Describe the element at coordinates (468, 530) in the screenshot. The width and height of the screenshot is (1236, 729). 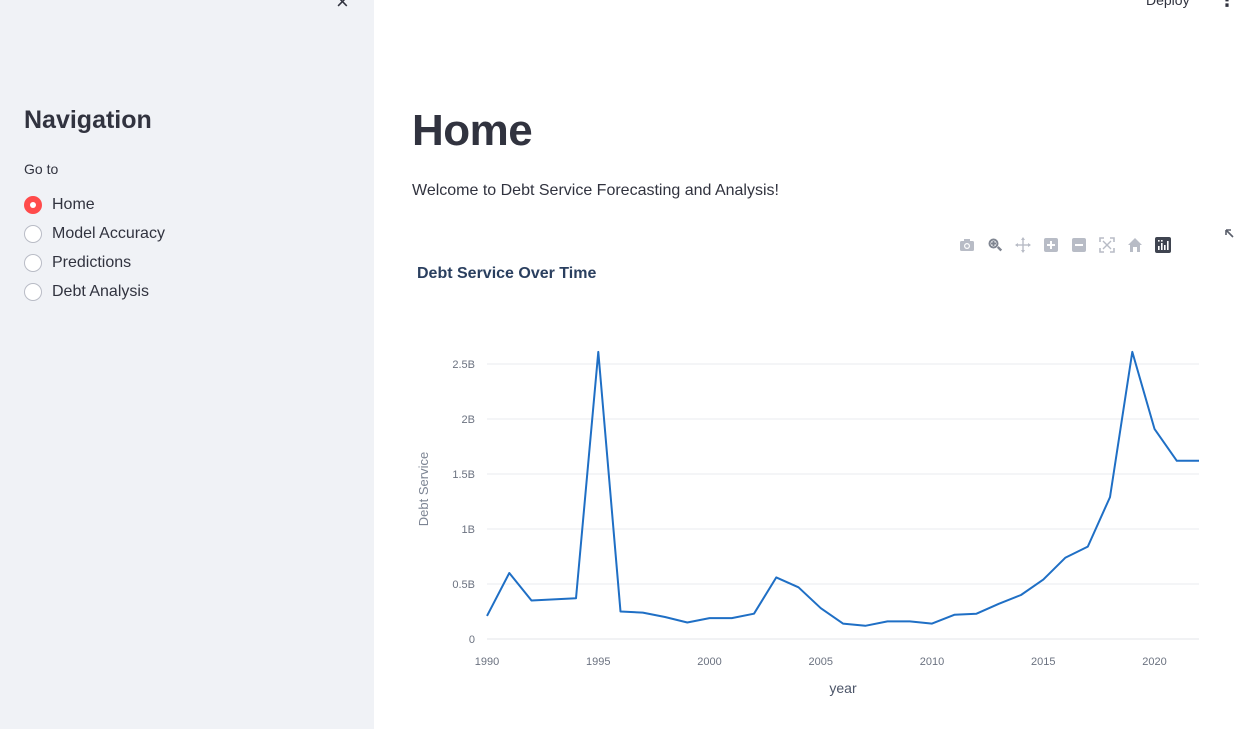
I see `y-tick-label: 1B` at that location.